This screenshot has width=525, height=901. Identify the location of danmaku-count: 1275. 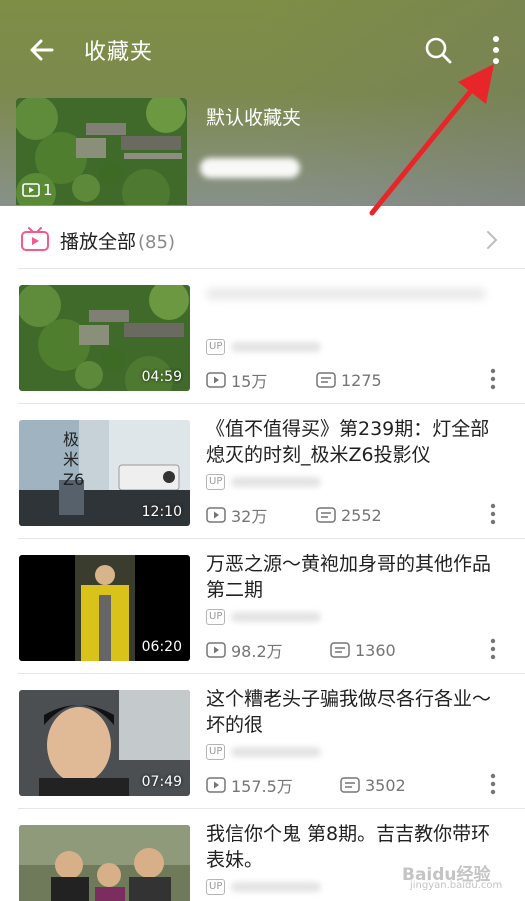
(349, 380).